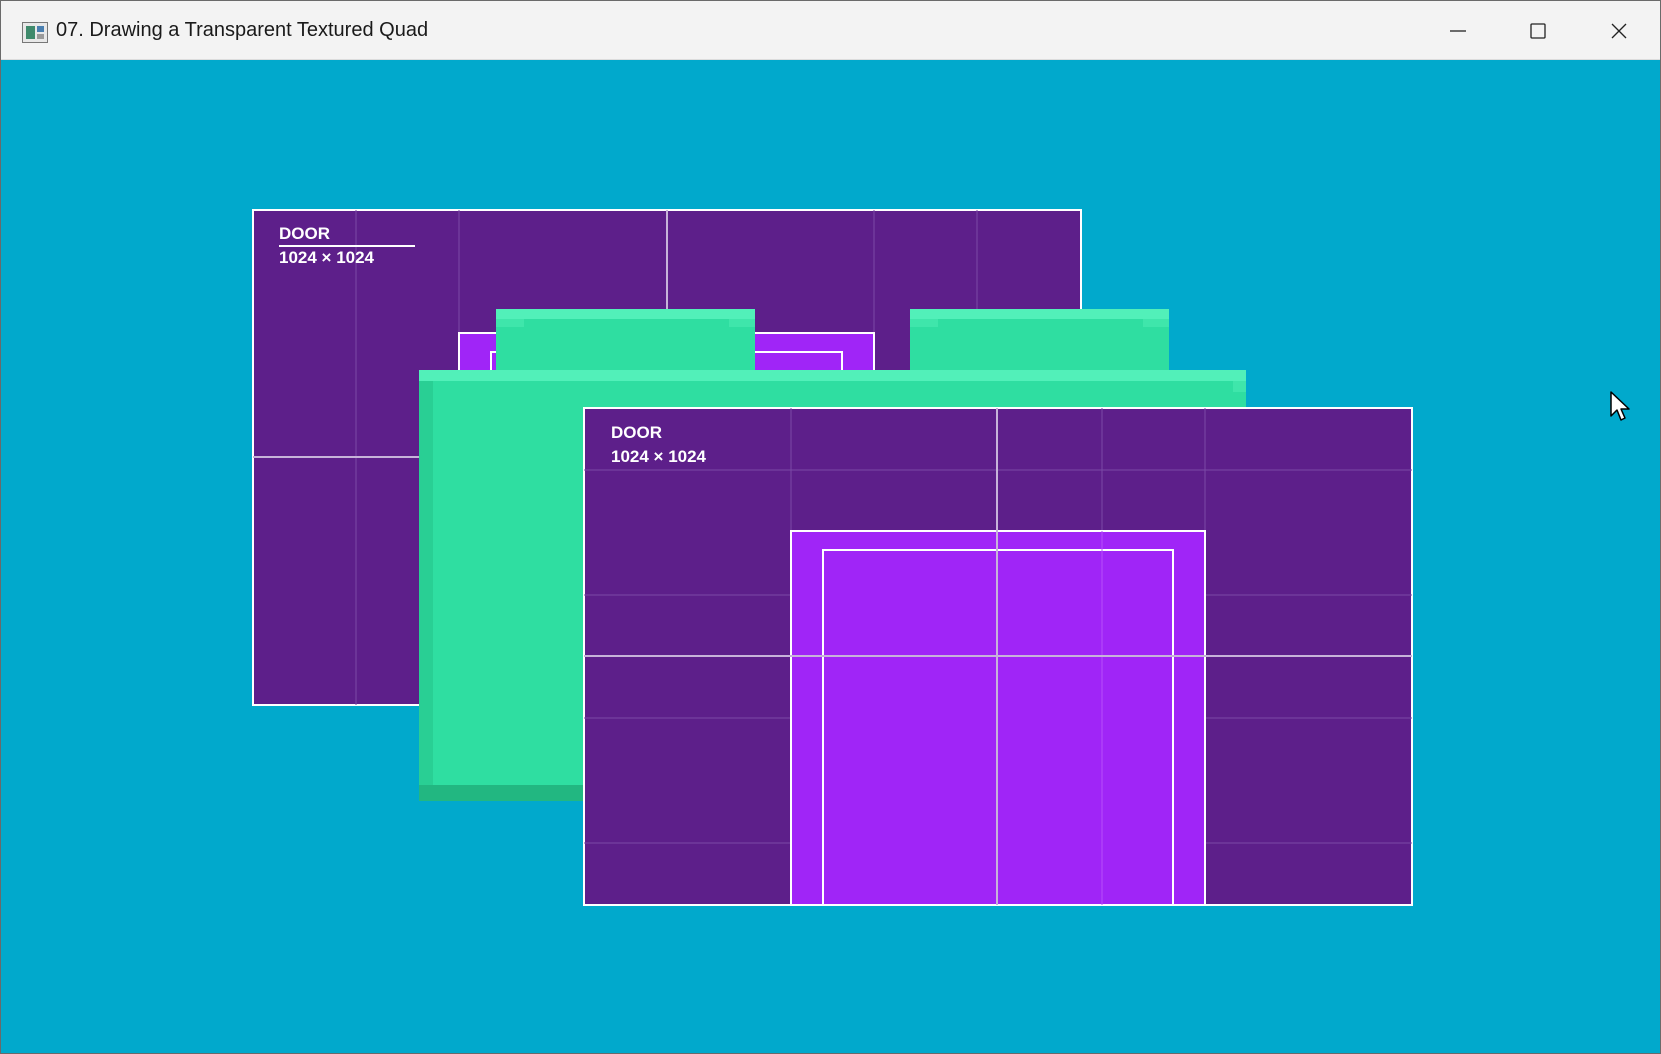 The height and width of the screenshot is (1054, 1661). Describe the element at coordinates (327, 257) in the screenshot. I see `back-quad-size: 1024 × 1024` at that location.